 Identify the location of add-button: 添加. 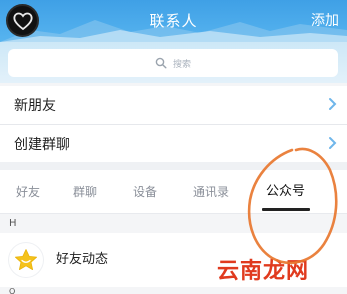
(325, 21).